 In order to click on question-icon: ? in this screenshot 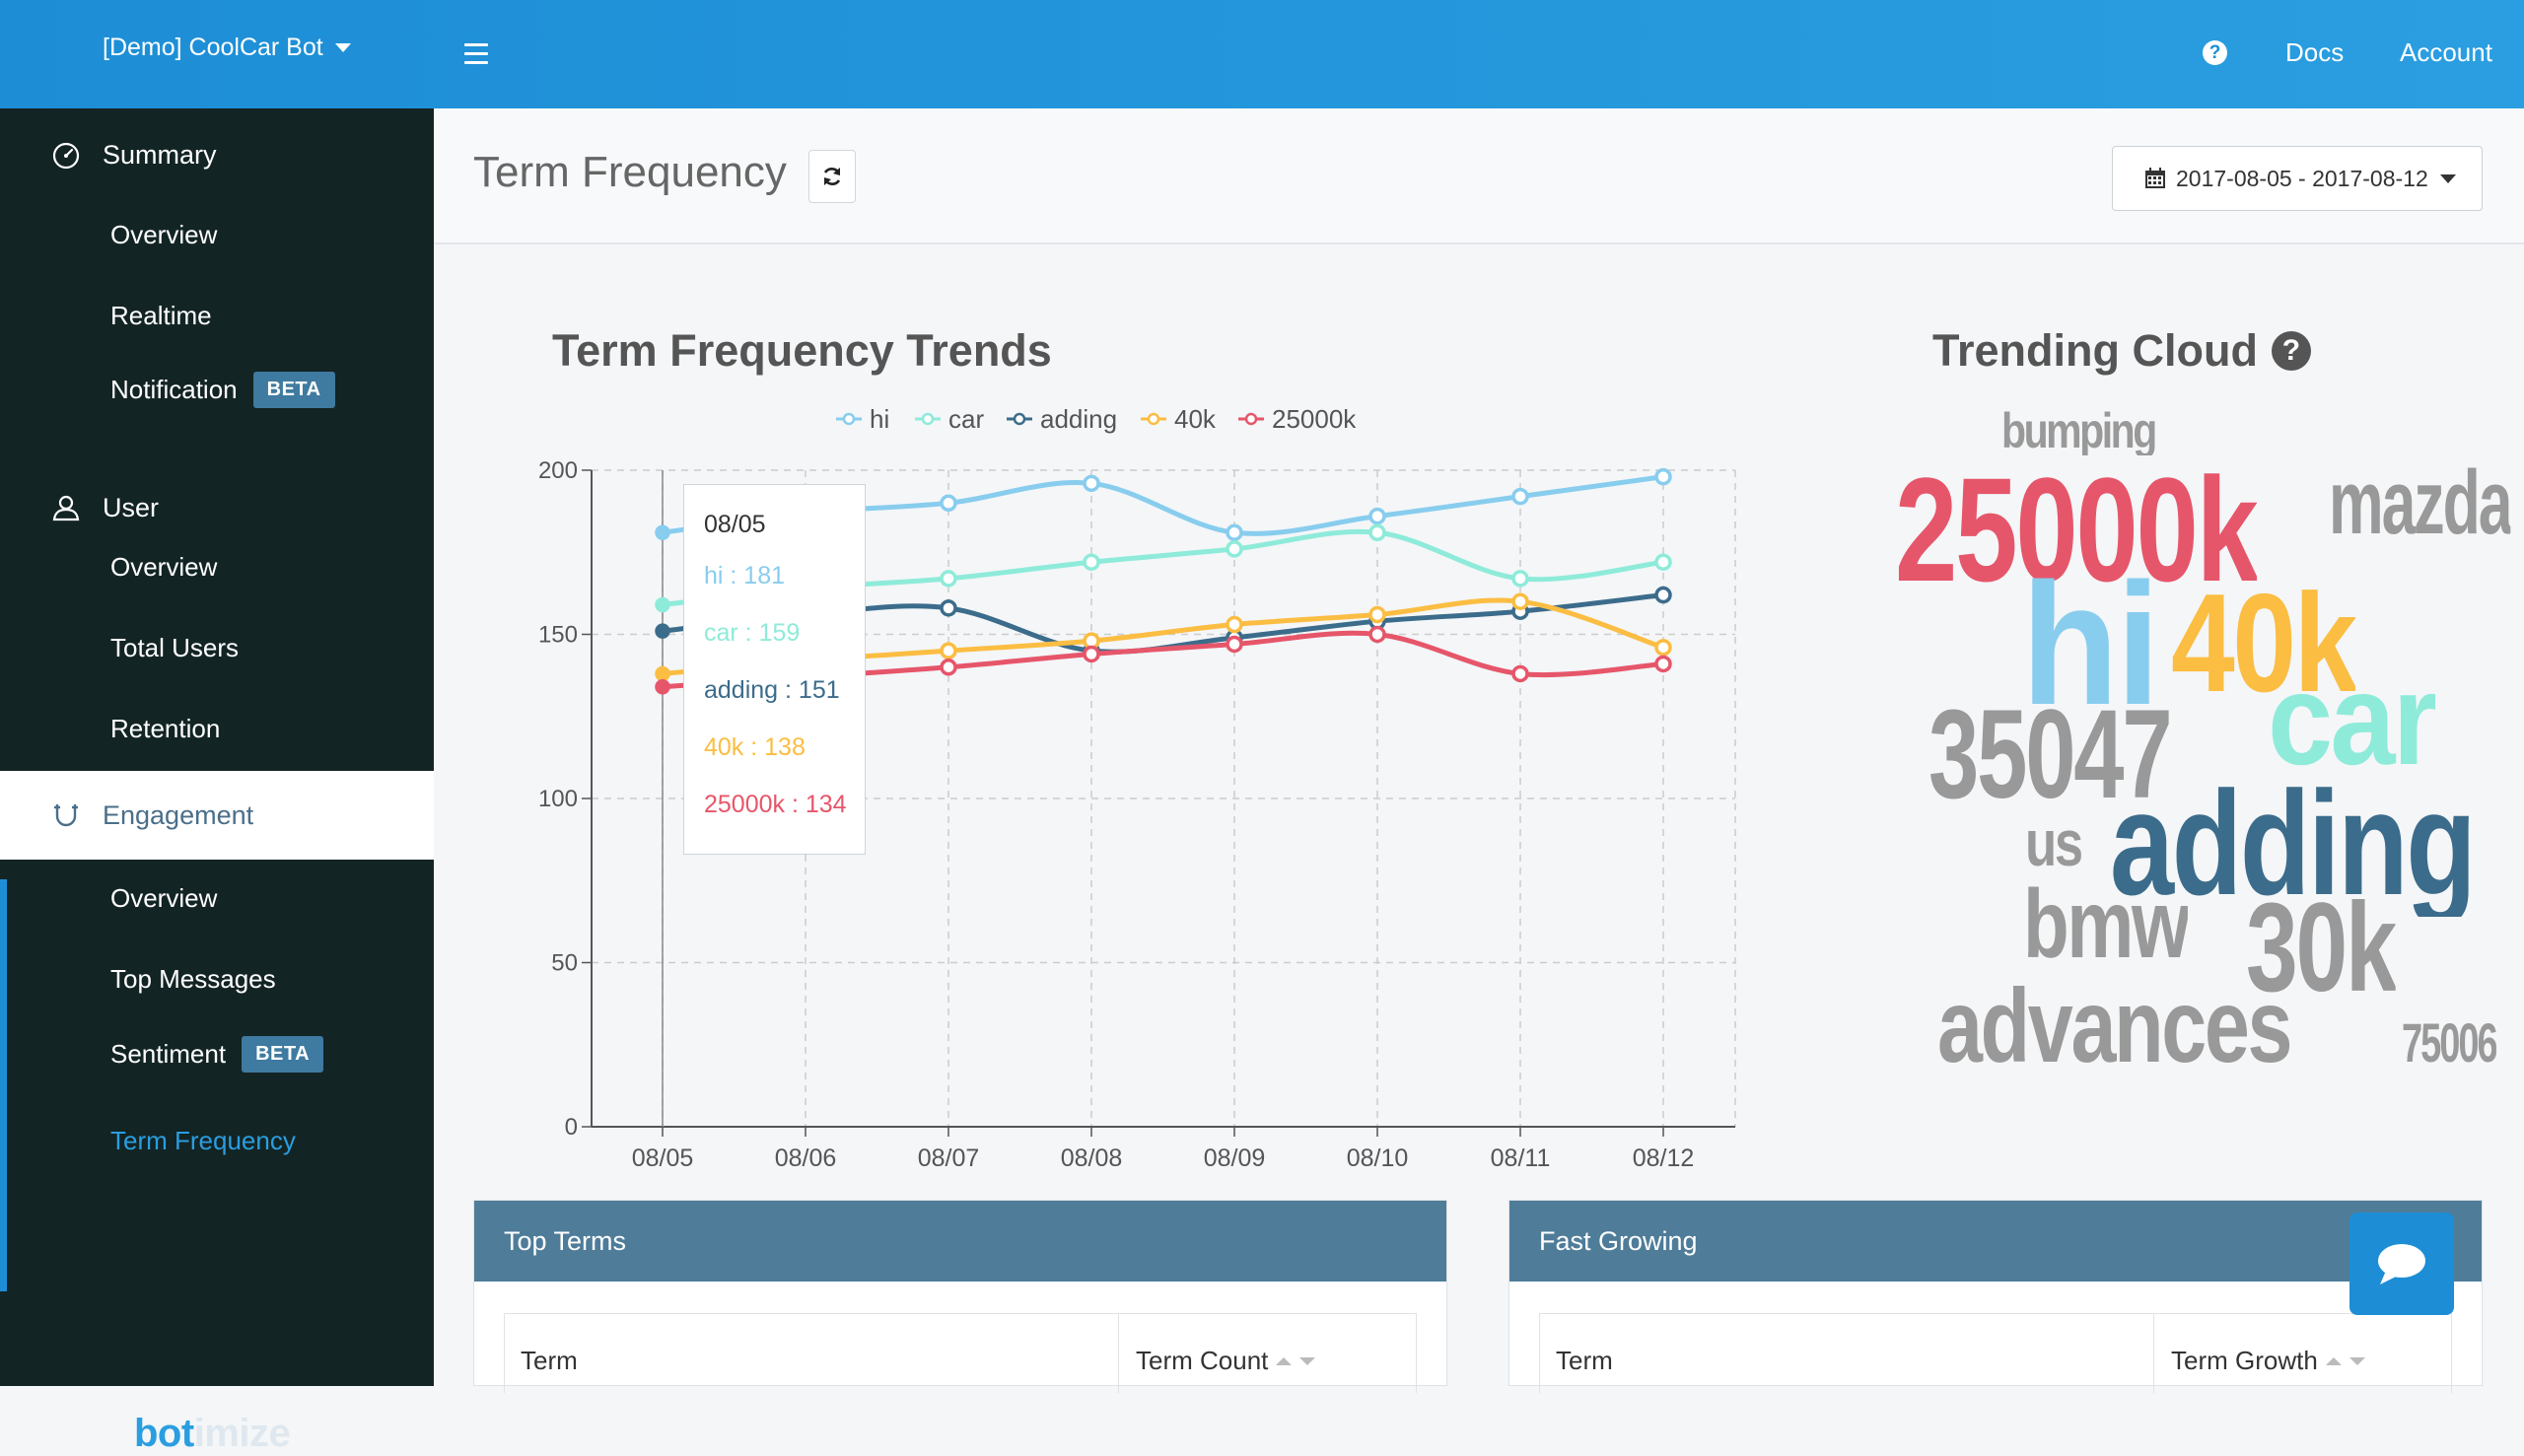, I will do `click(2291, 351)`.